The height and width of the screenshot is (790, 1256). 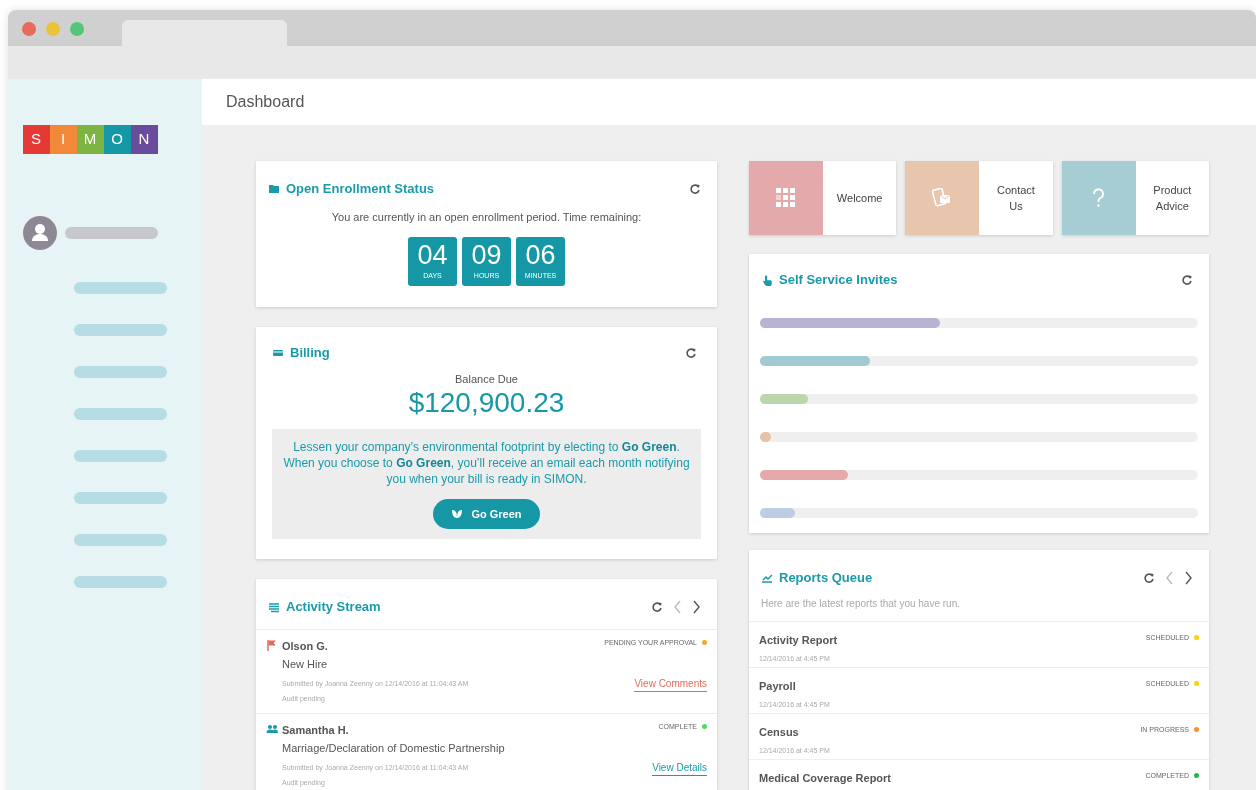 I want to click on reports-subtitle: Here are the latest reports that you have run., so click(x=861, y=603).